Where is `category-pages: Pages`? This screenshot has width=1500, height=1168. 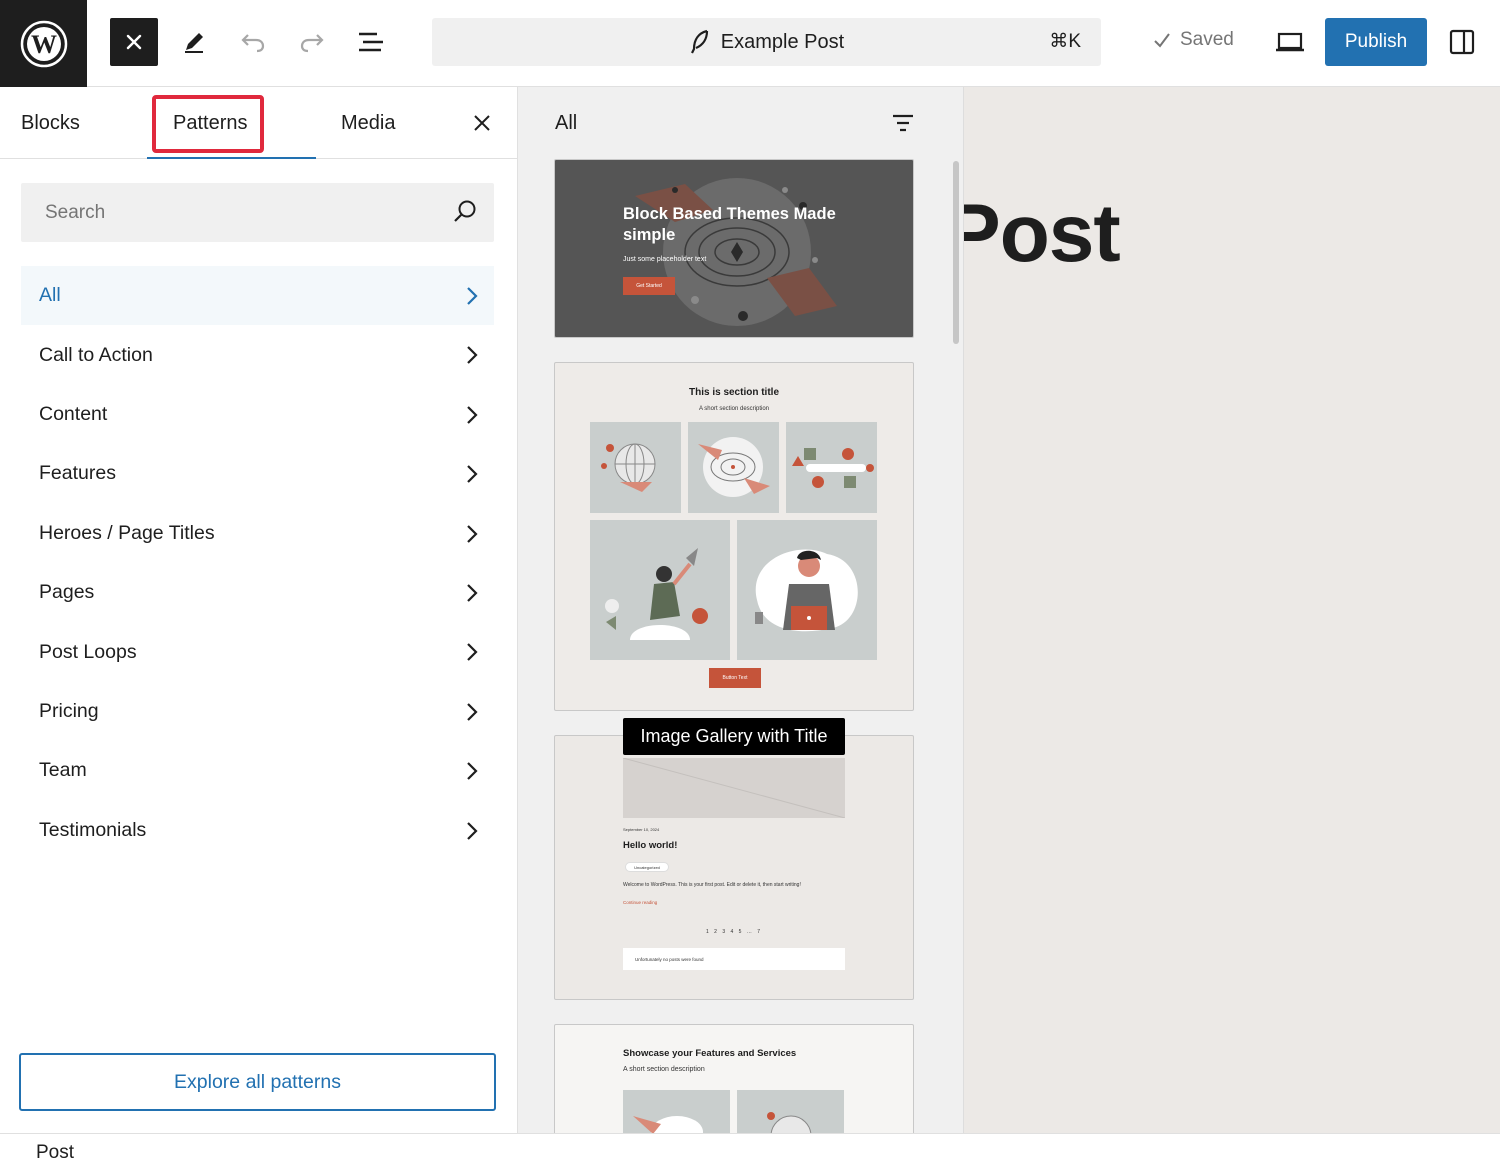 category-pages: Pages is located at coordinates (257, 592).